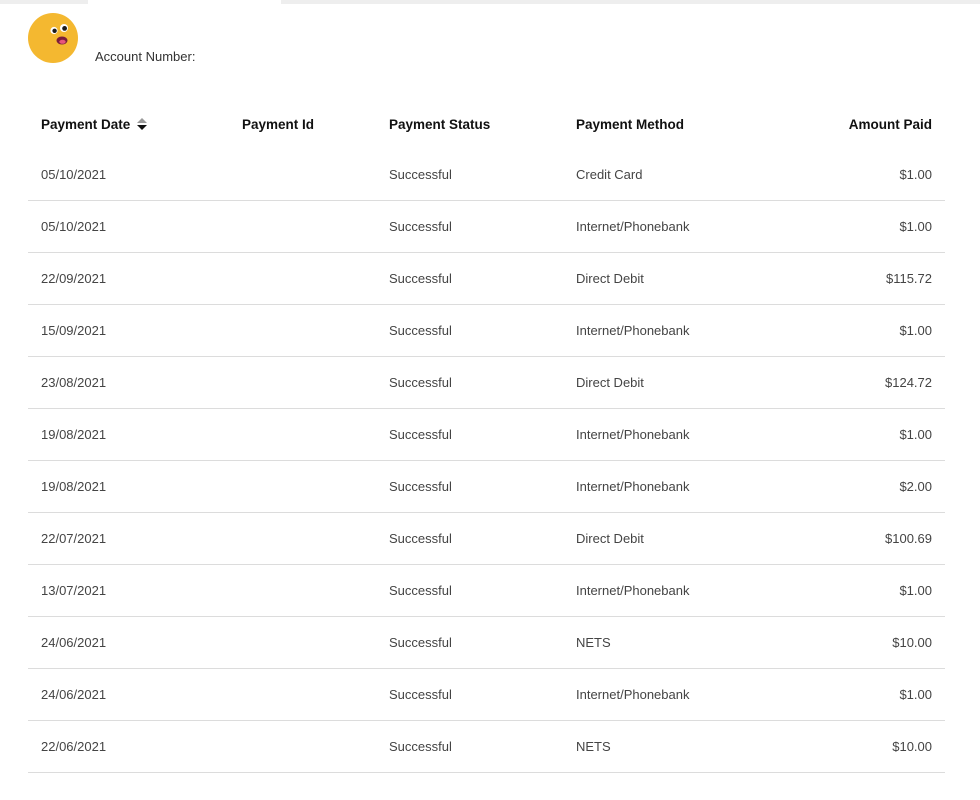 The height and width of the screenshot is (800, 980). I want to click on payment-date-cell: 15/09/2021, so click(128, 330).